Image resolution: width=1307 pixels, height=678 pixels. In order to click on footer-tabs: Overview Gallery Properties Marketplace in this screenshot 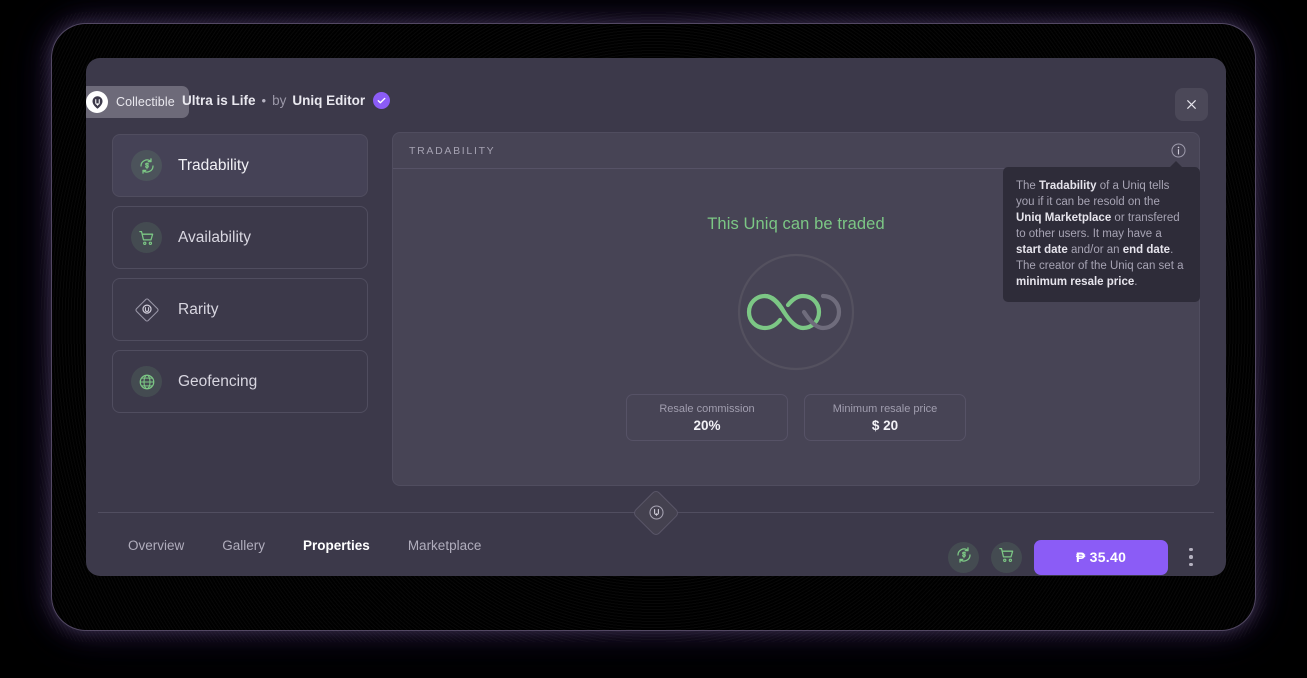, I will do `click(297, 554)`.